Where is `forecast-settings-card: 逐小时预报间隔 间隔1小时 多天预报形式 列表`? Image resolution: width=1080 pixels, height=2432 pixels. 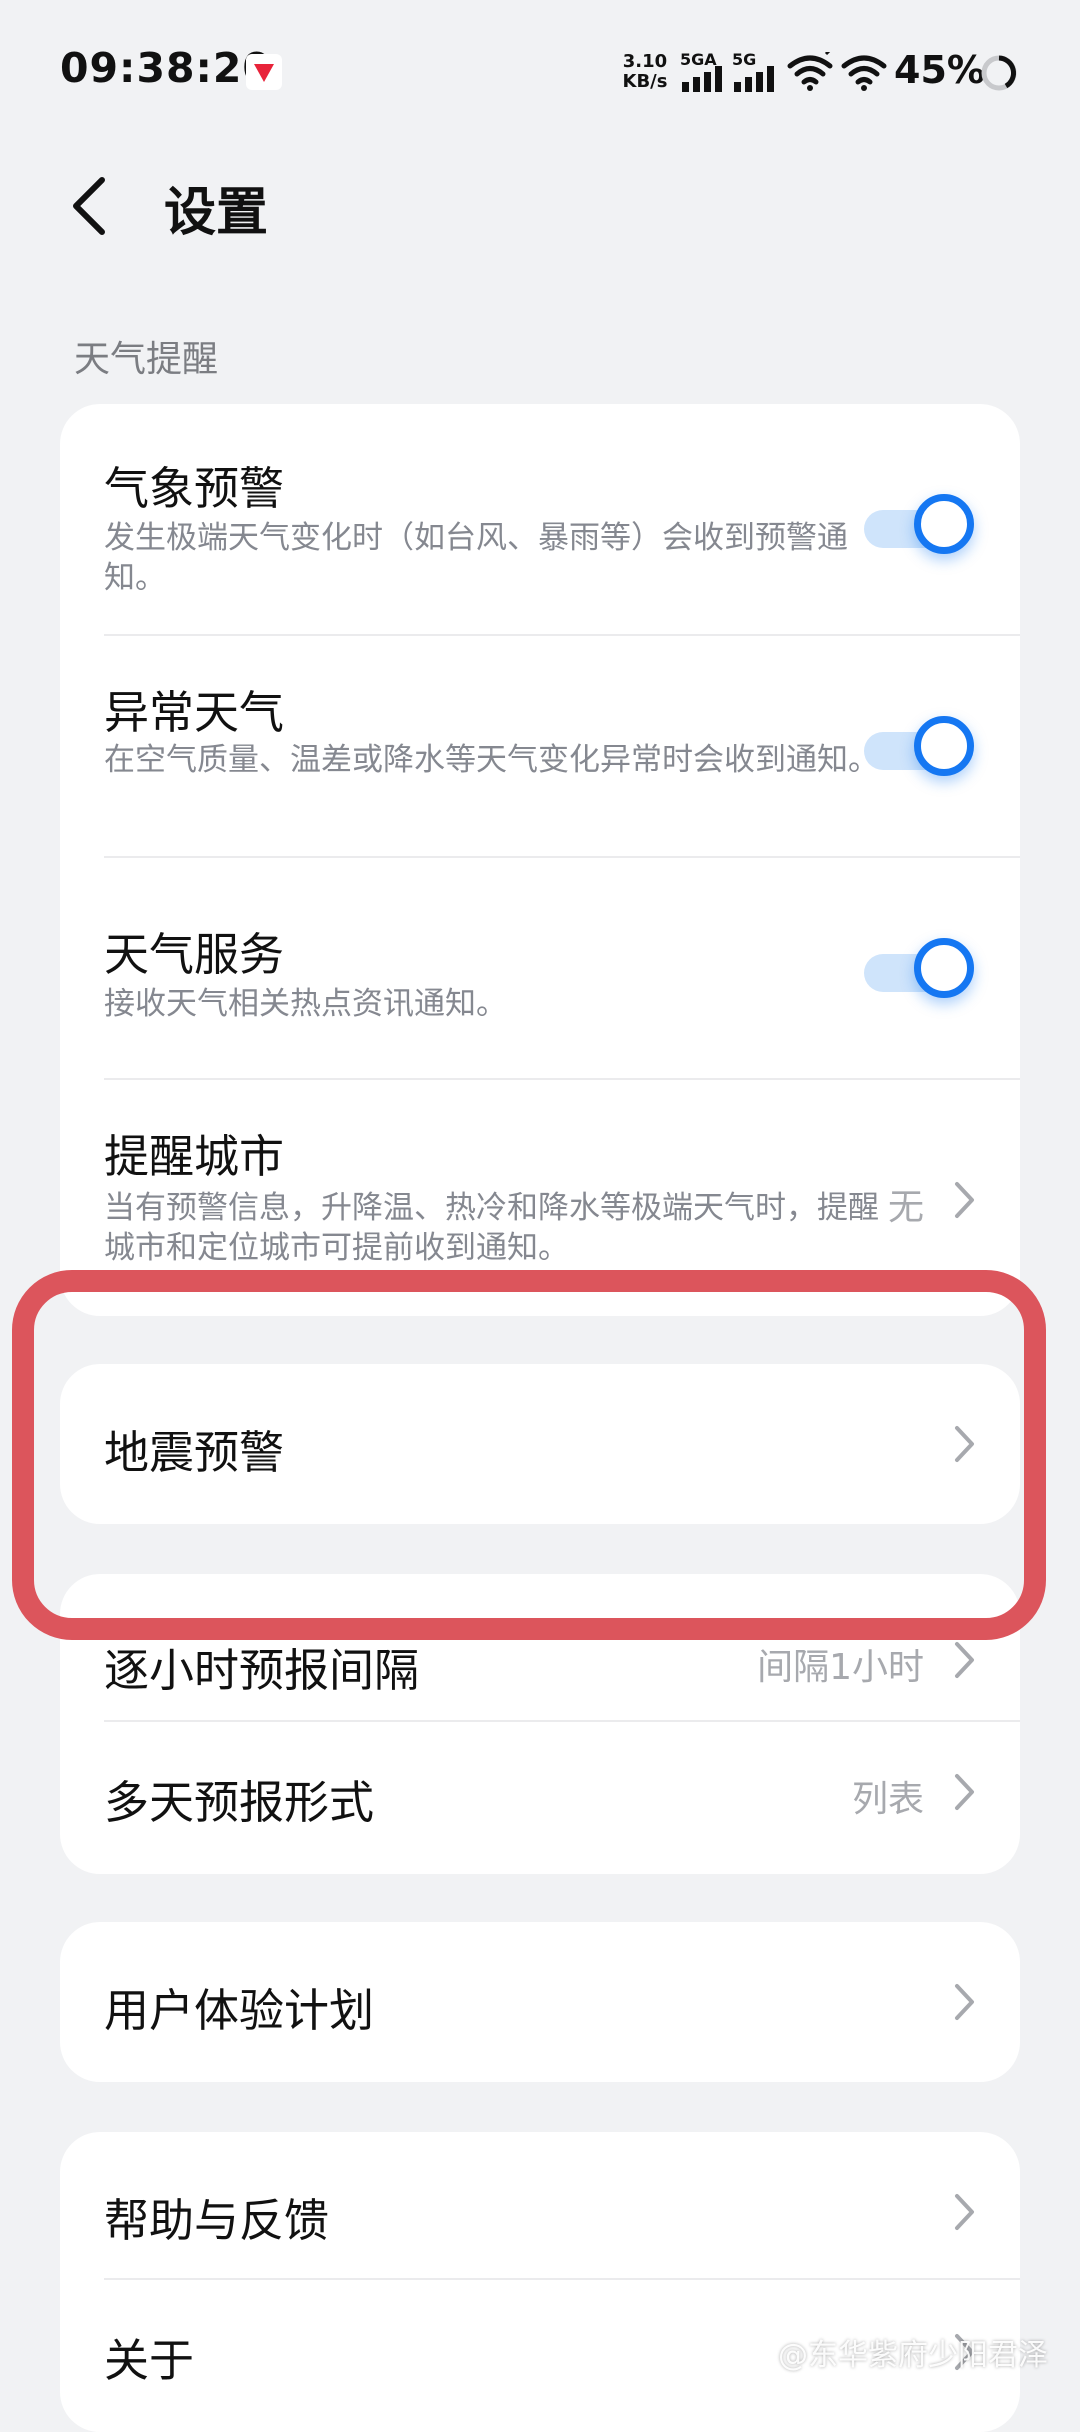 forecast-settings-card: 逐小时预报间隔 间隔1小时 多天预报形式 列表 is located at coordinates (540, 1724).